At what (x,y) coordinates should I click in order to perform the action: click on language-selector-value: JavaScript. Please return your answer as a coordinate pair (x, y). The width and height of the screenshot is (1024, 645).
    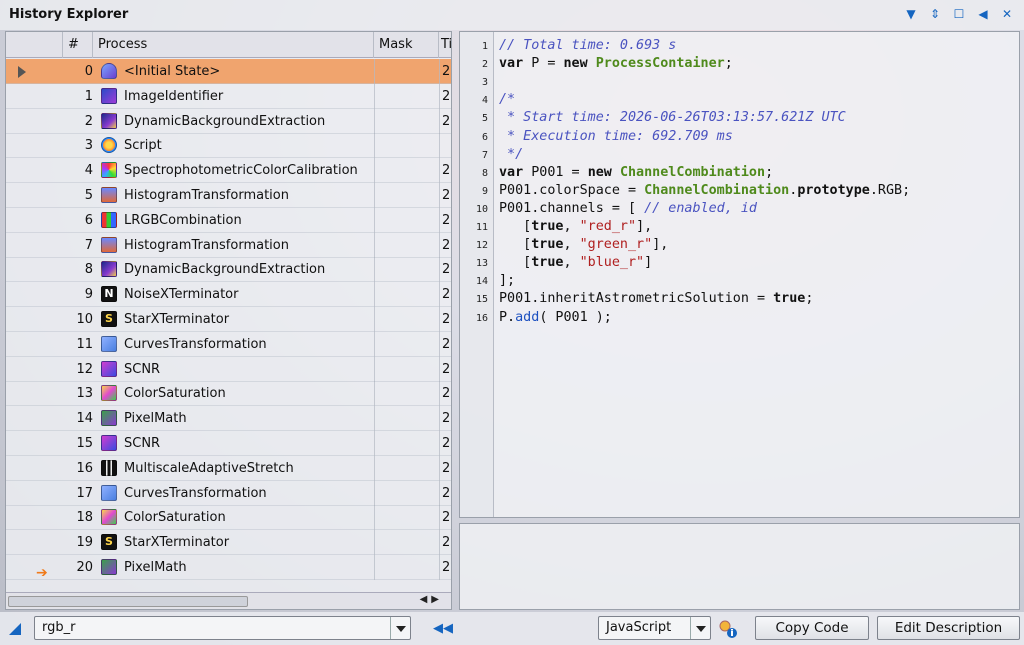
    Looking at the image, I should click on (639, 627).